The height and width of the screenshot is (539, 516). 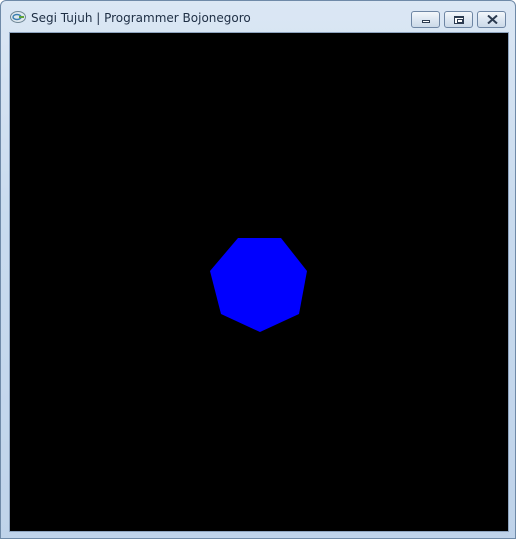 I want to click on close-icon, so click(x=492, y=19).